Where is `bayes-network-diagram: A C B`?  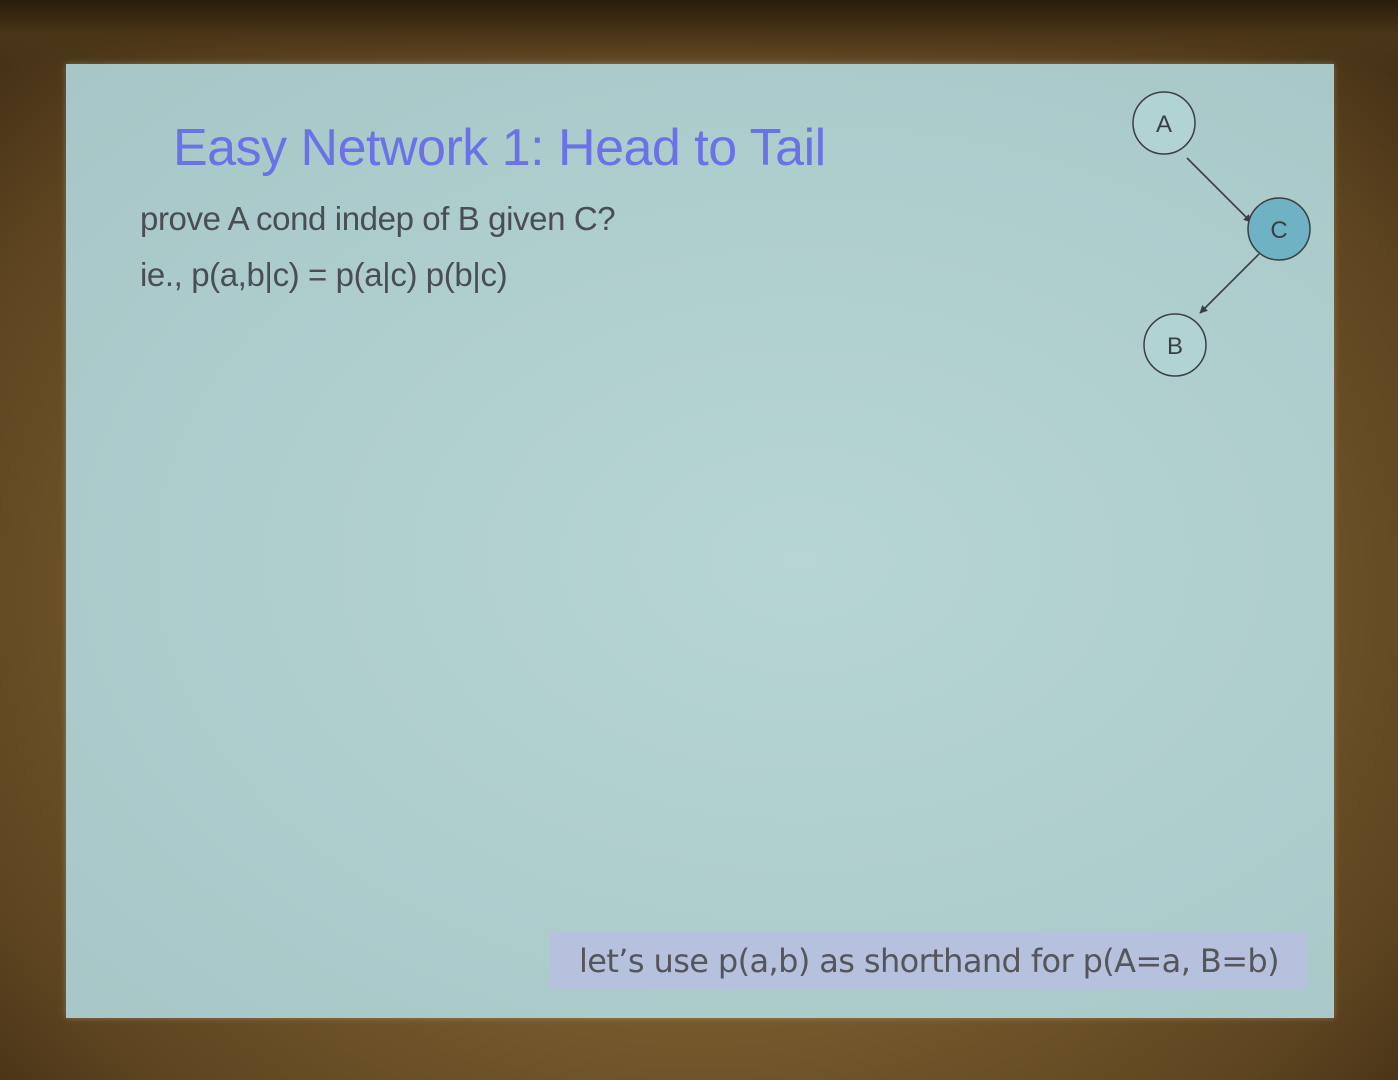
bayes-network-diagram: A C B is located at coordinates (1221, 234).